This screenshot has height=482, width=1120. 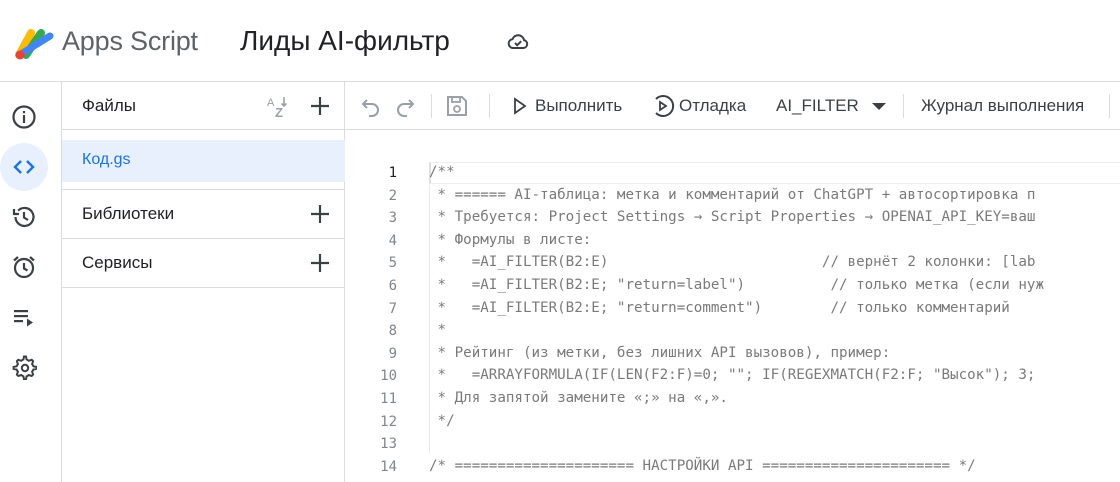 What do you see at coordinates (271, 103) in the screenshot?
I see `svg-text: A` at bounding box center [271, 103].